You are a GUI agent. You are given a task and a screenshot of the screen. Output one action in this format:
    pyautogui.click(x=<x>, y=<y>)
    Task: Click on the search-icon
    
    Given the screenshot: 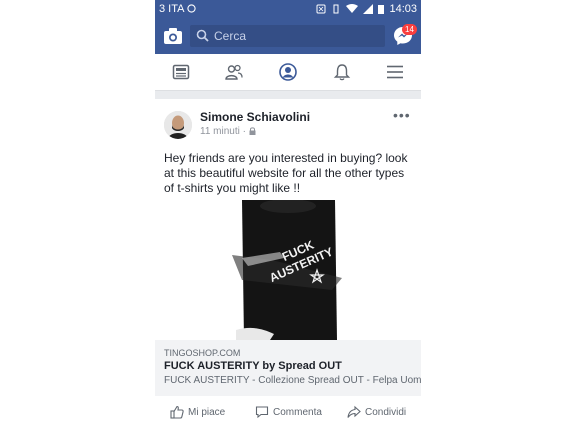 What is the action you would take?
    pyautogui.click(x=202, y=35)
    